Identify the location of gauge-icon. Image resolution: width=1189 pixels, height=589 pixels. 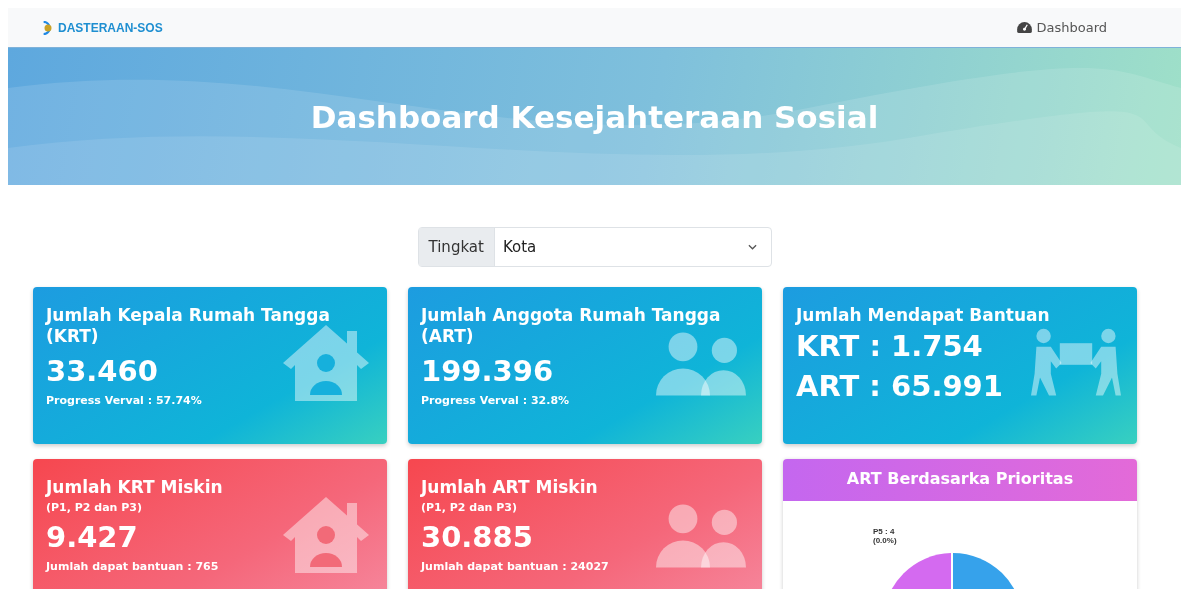
(1025, 27).